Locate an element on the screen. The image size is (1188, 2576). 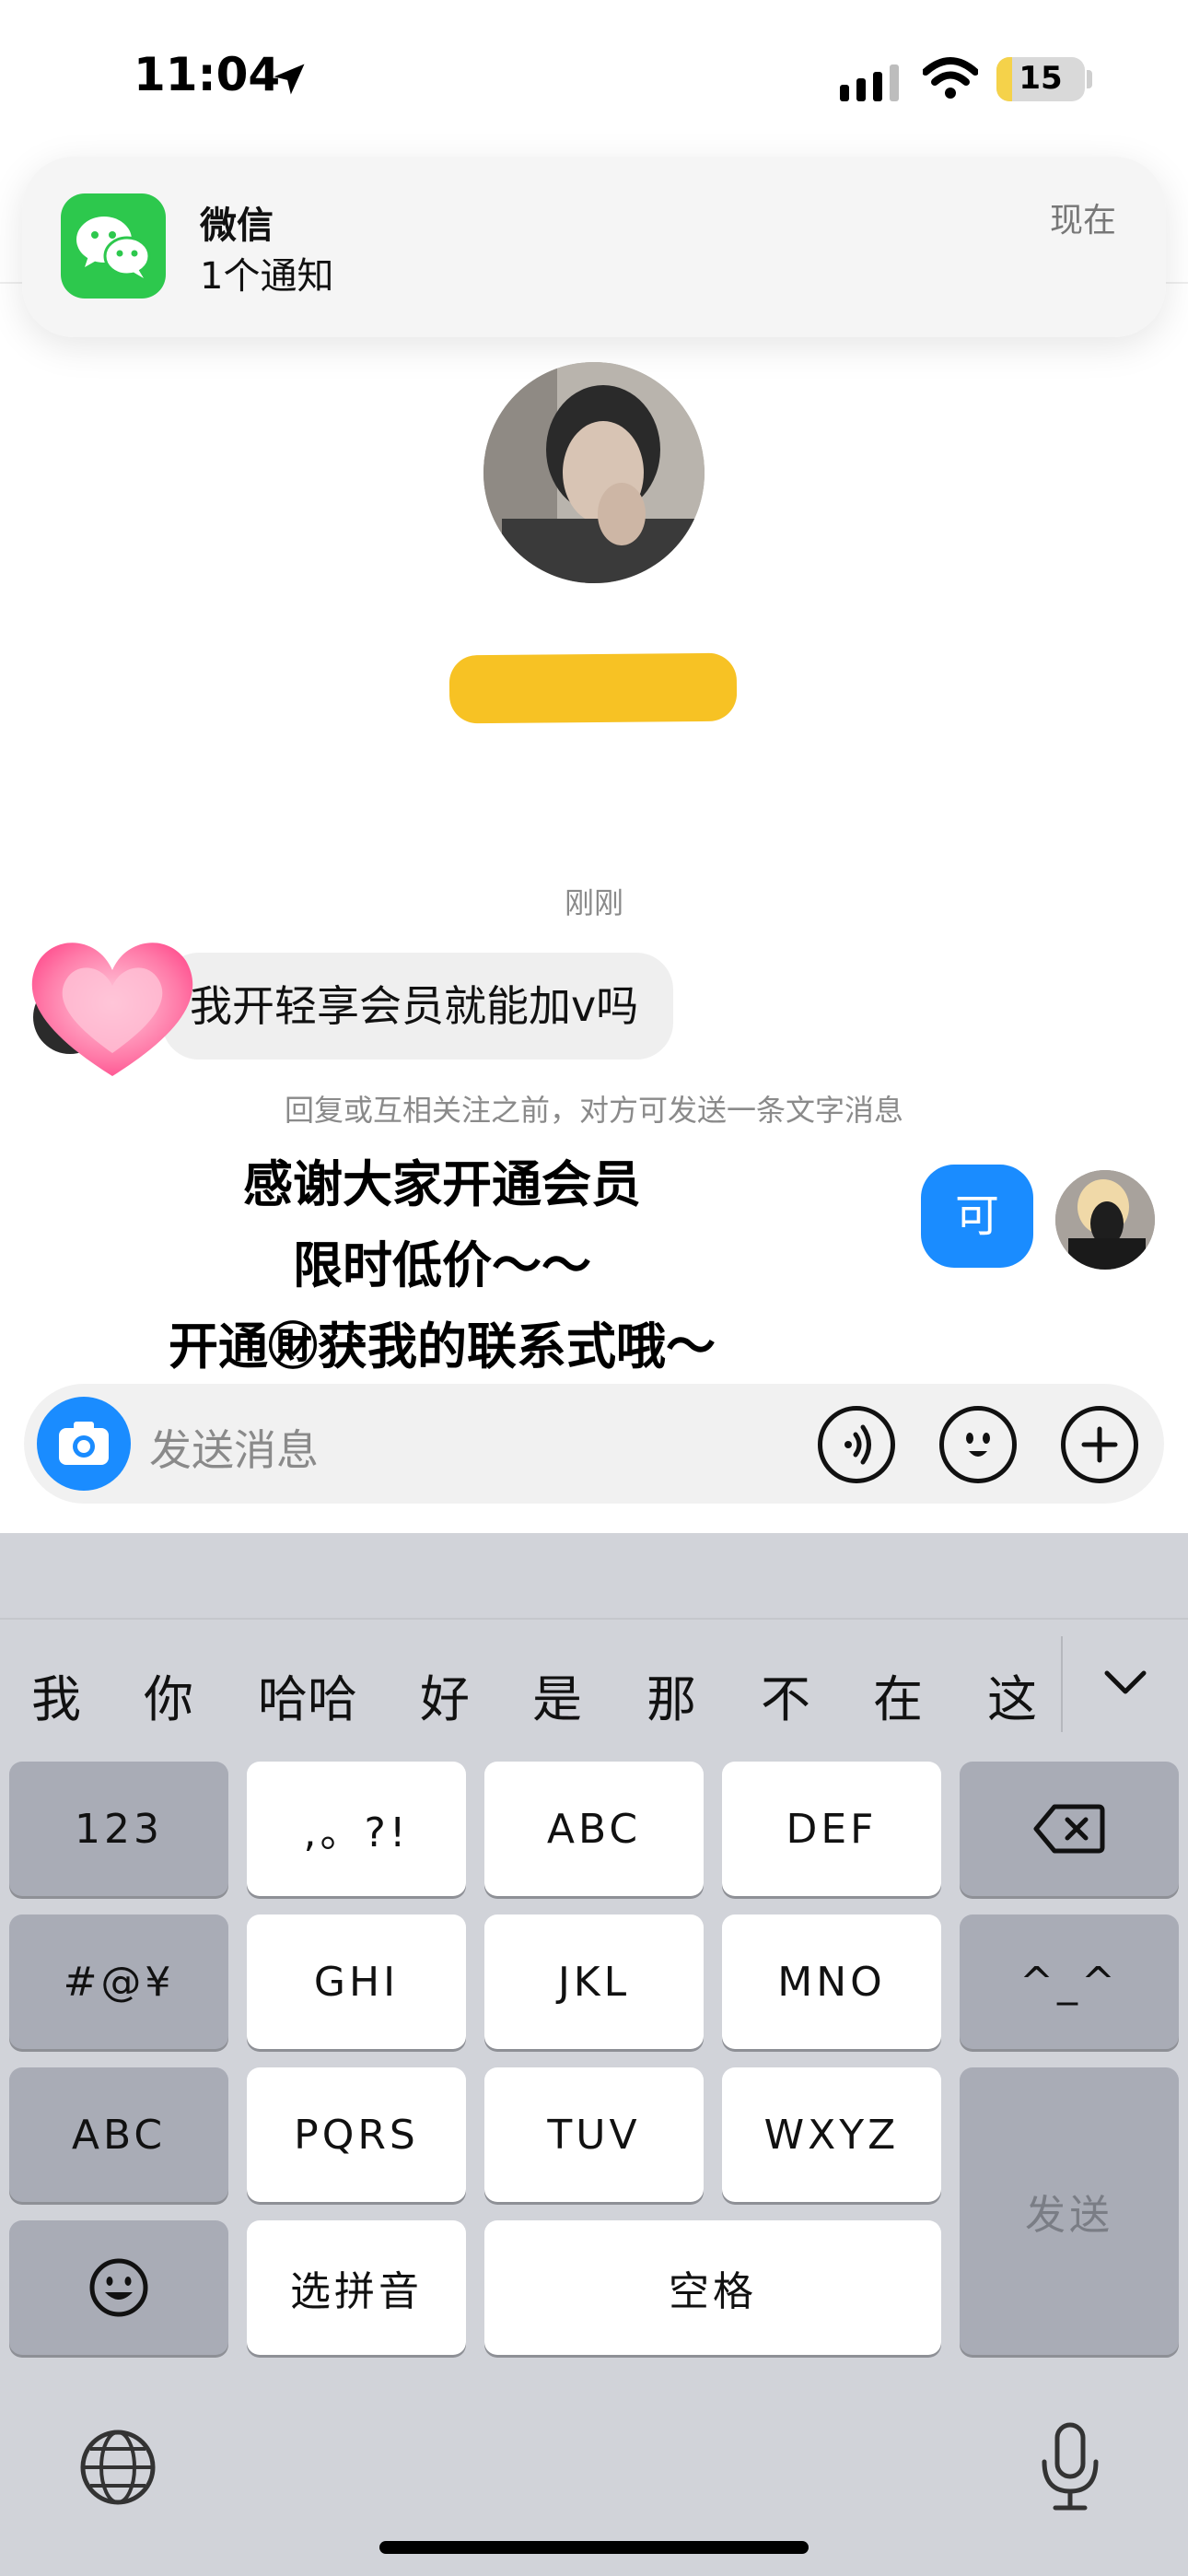
key-abc-switch: ABC is located at coordinates (119, 2134).